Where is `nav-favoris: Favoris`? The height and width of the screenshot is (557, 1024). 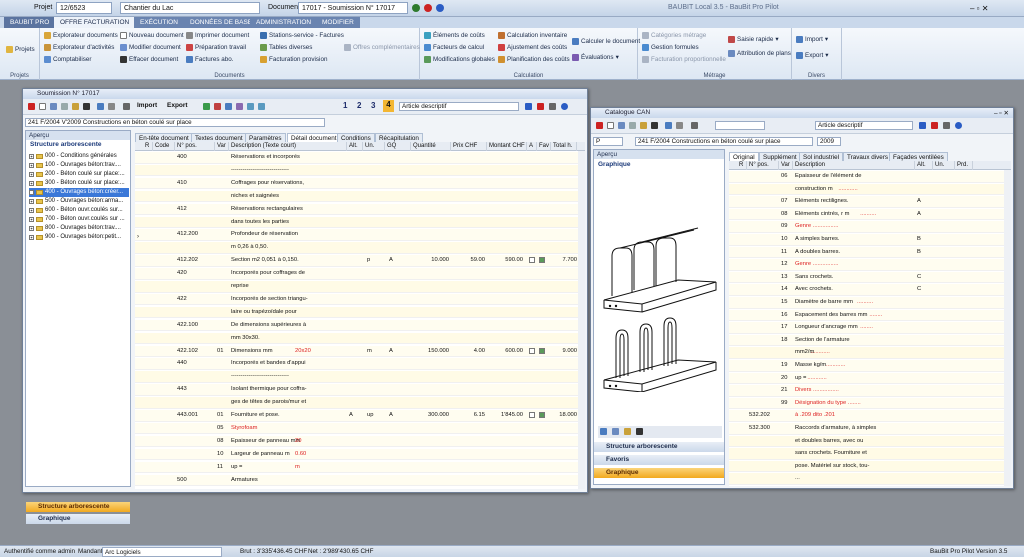 nav-favoris: Favoris is located at coordinates (659, 460).